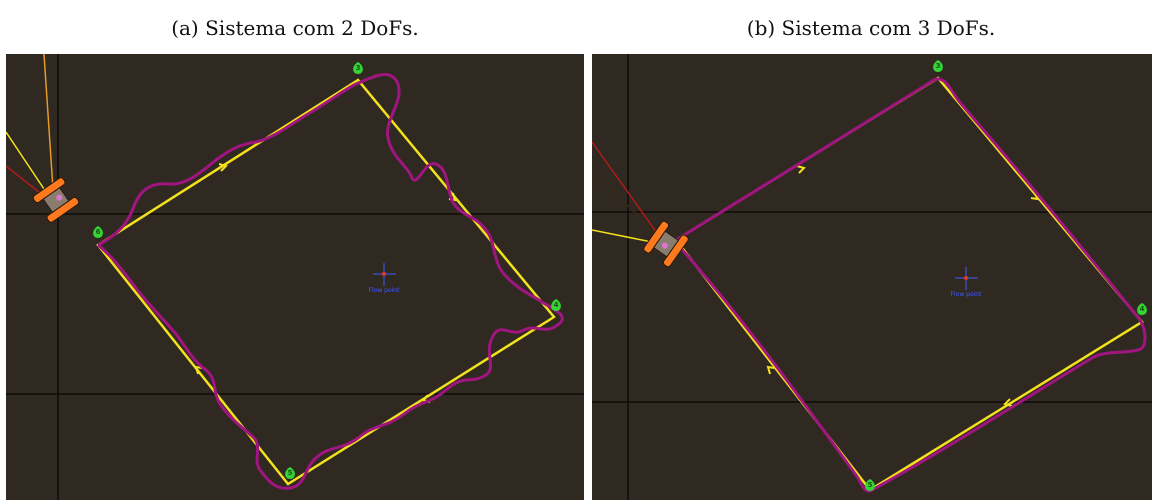  Describe the element at coordinates (871, 28) in the screenshot. I see `caption-3dof: (b) Sistema com 3 DoFs.` at that location.